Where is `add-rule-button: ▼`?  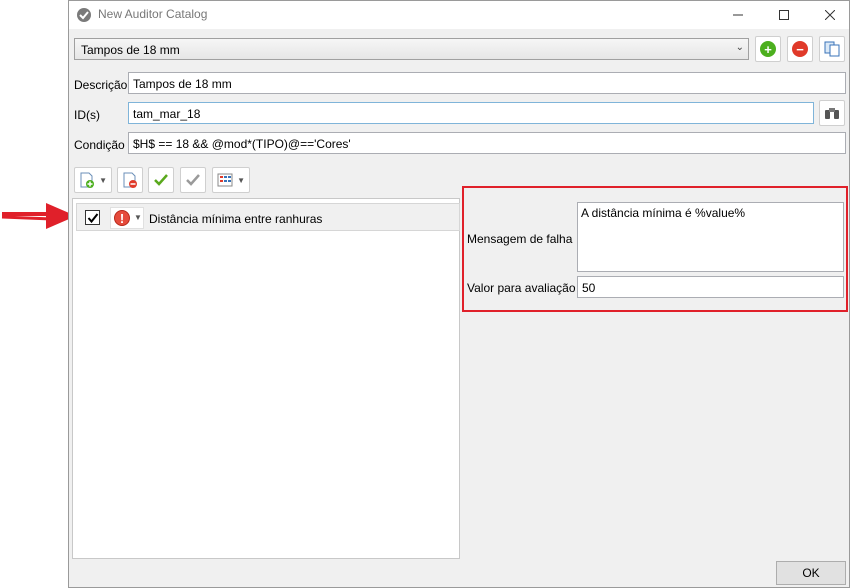
add-rule-button: ▼ is located at coordinates (93, 180).